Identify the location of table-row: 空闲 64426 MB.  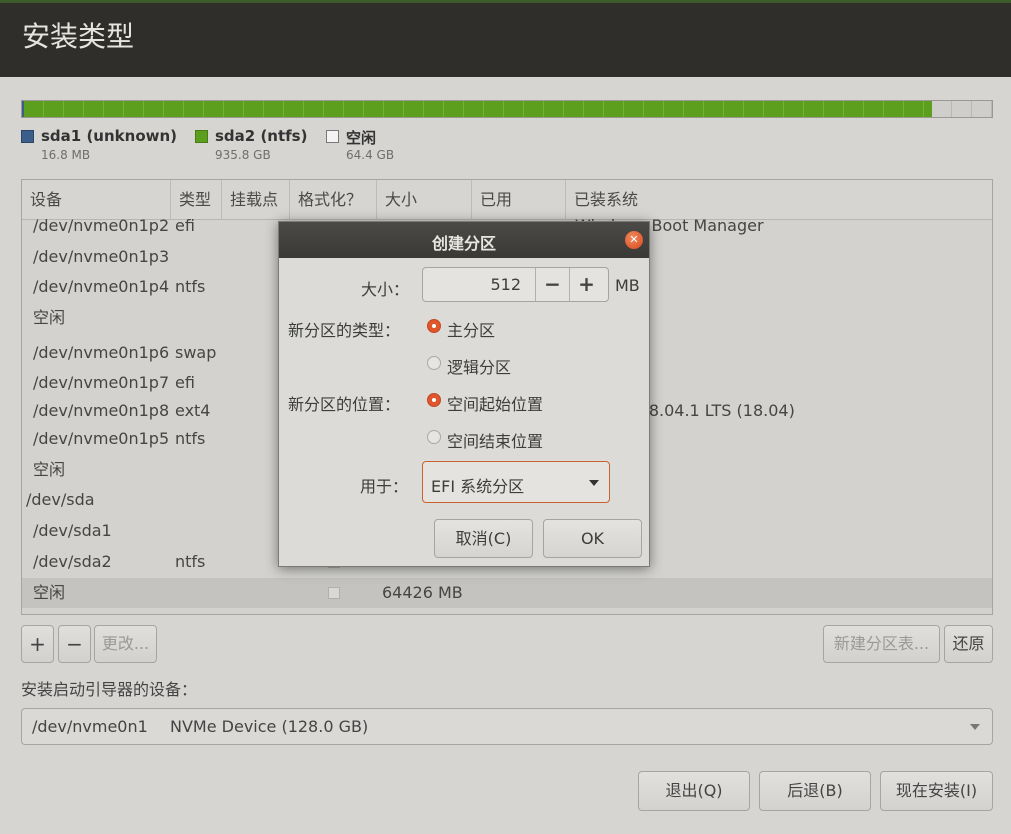
(507, 593).